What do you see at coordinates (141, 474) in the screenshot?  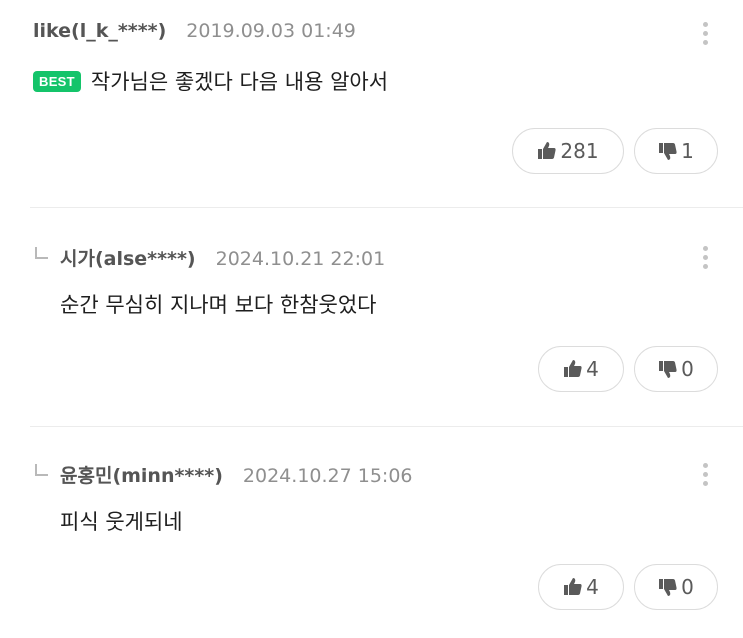 I see `comment-author: 윤홍민(minn****)` at bounding box center [141, 474].